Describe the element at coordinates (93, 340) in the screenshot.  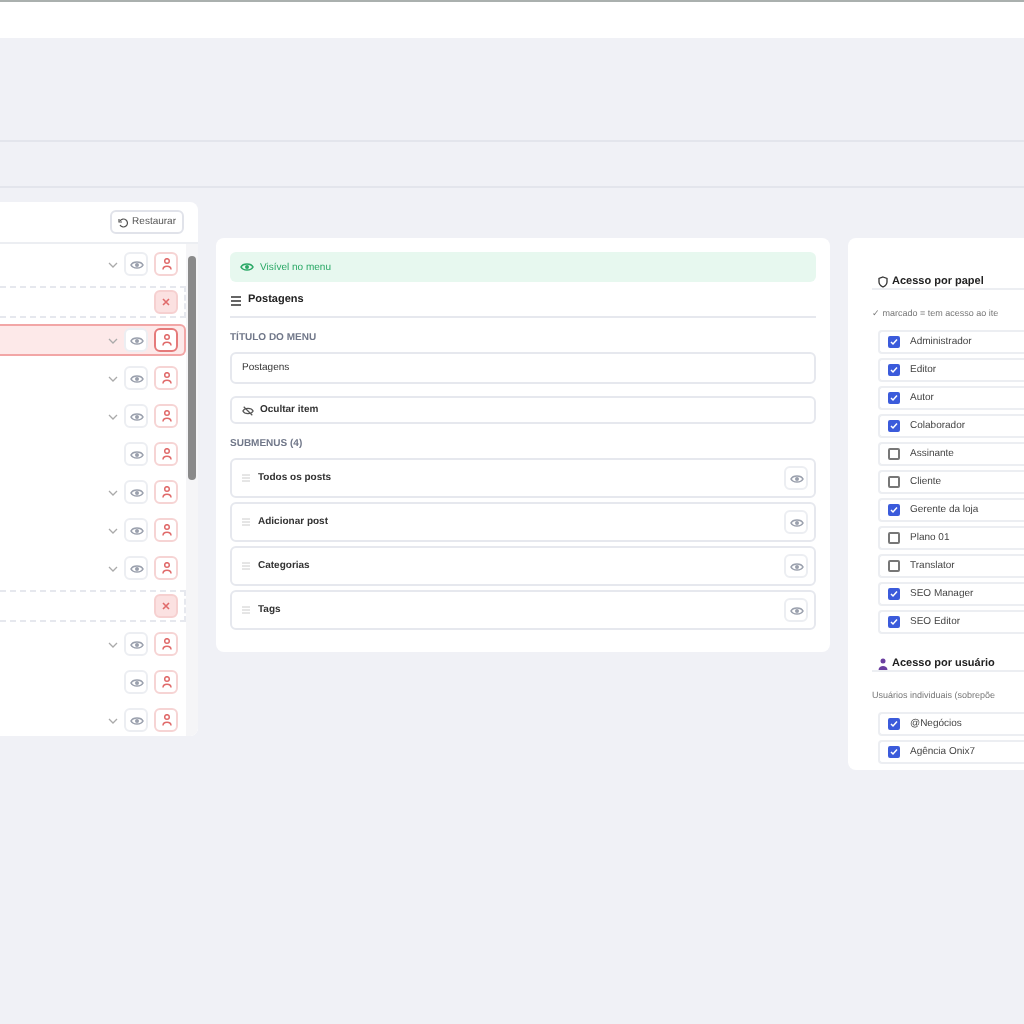
I see `menu-tree-row` at that location.